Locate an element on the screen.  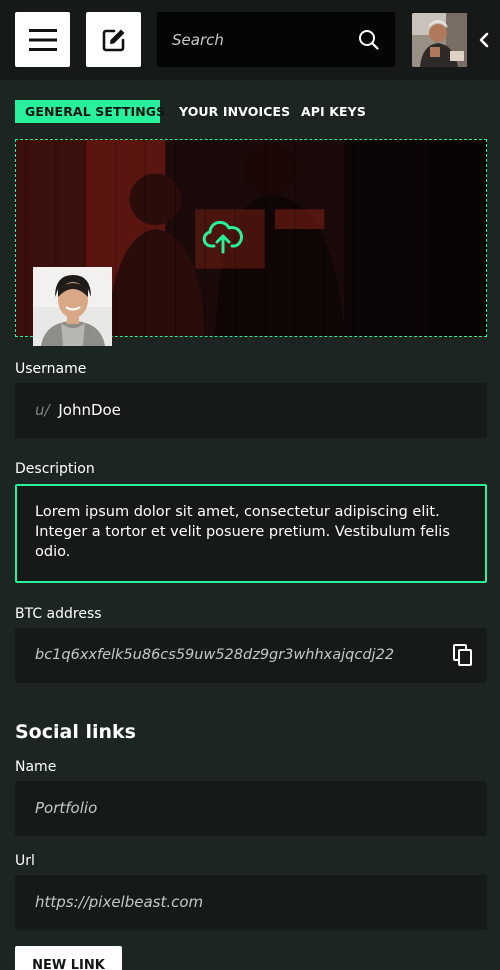
tab-general-settings: GENERAL SETTINGS is located at coordinates (90, 111).